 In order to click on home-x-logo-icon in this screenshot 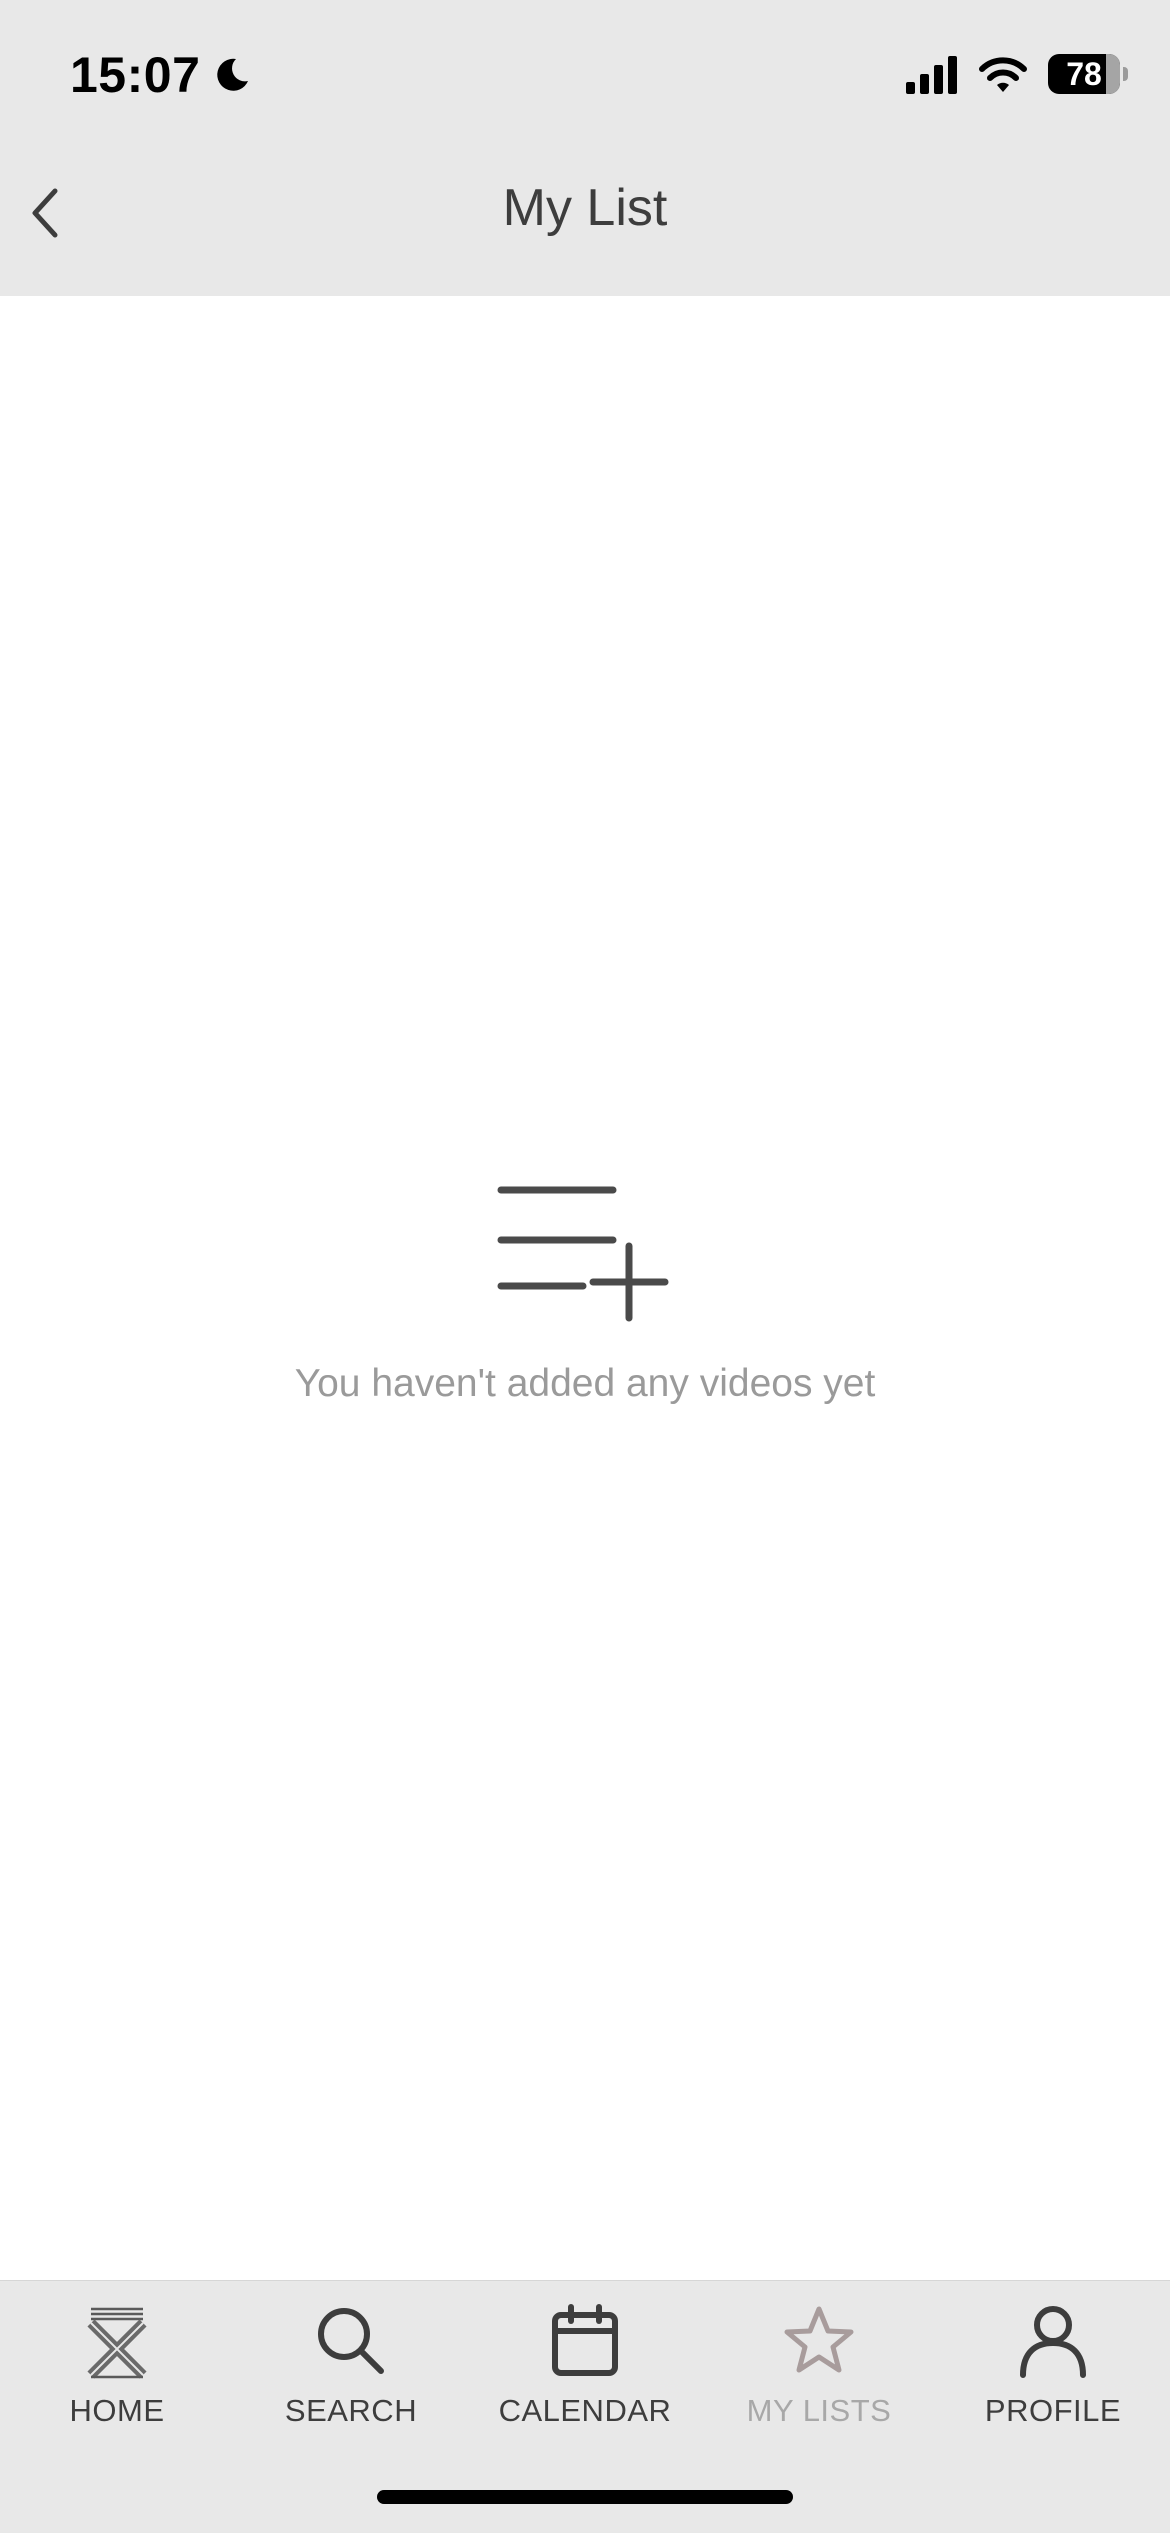, I will do `click(117, 2343)`.